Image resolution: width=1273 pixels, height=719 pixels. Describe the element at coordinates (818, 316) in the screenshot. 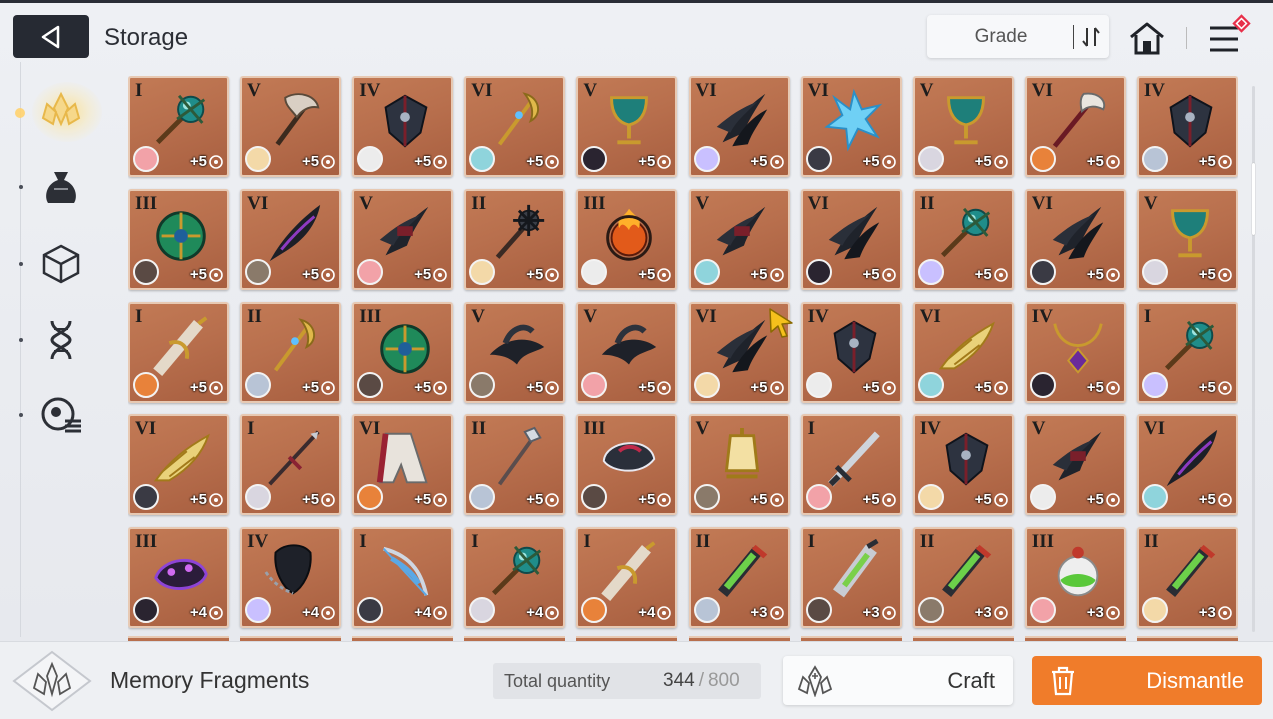

I see `item-grade: IV` at that location.